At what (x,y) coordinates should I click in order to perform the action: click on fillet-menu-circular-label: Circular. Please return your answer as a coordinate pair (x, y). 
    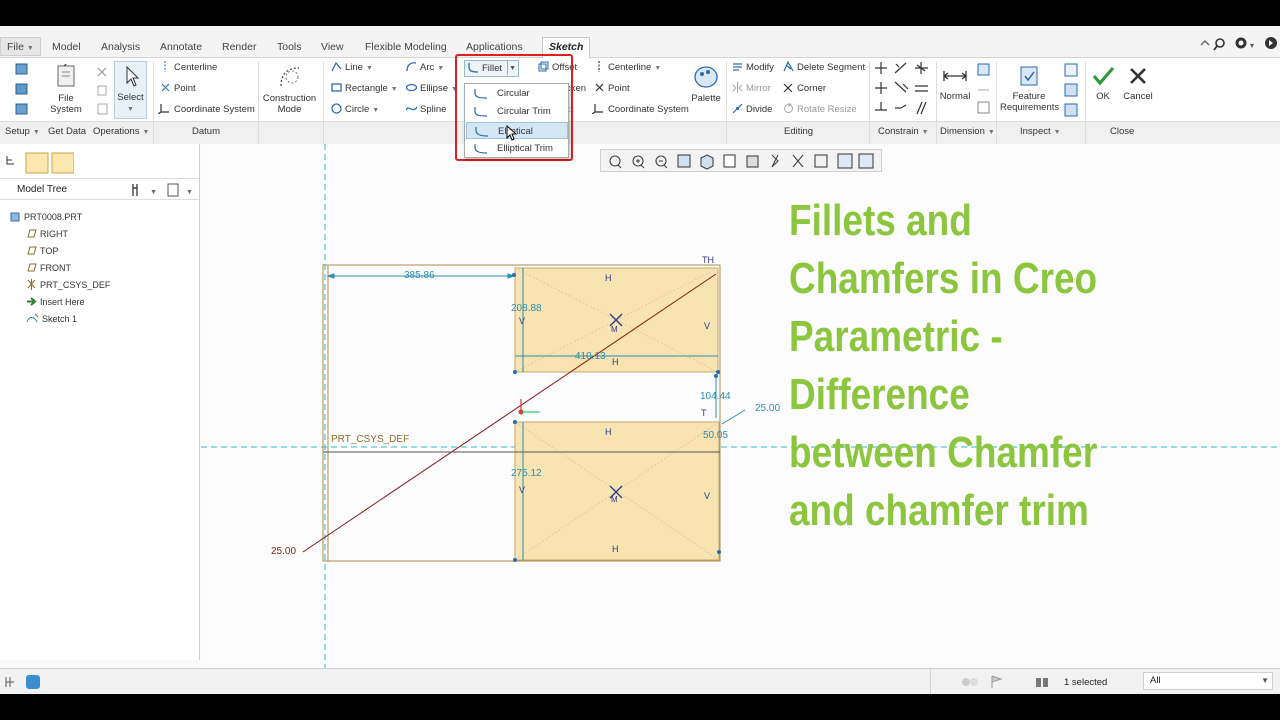
    Looking at the image, I should click on (513, 93).